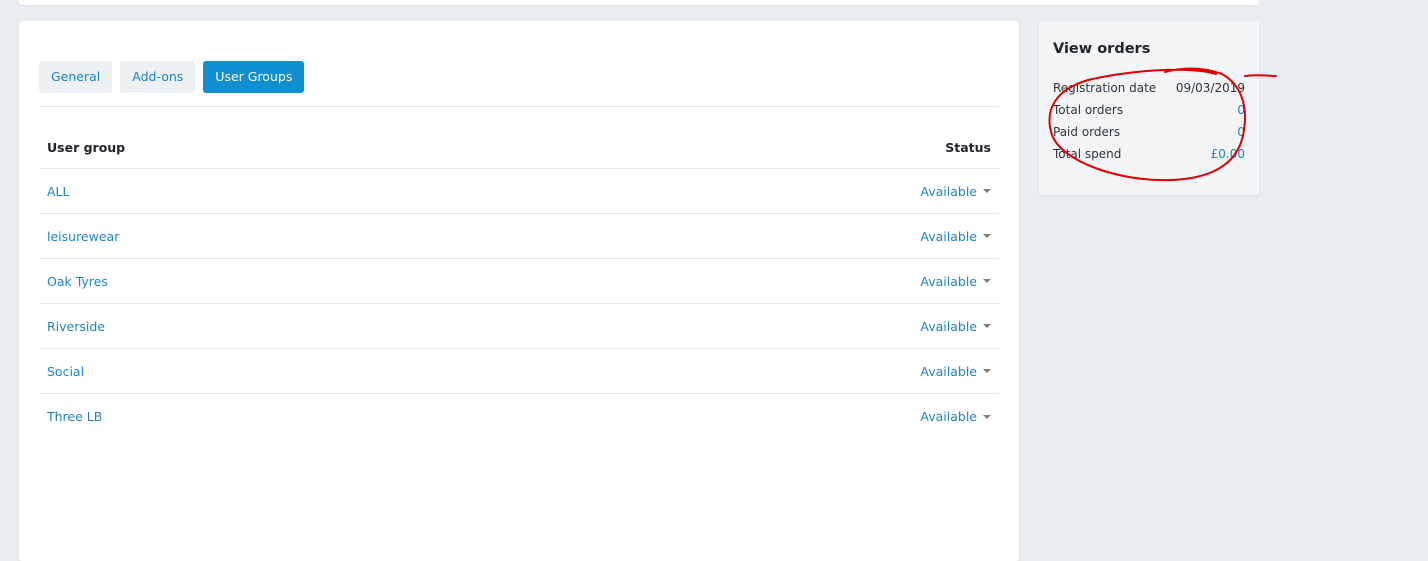  I want to click on user-group-link: Social, so click(65, 371).